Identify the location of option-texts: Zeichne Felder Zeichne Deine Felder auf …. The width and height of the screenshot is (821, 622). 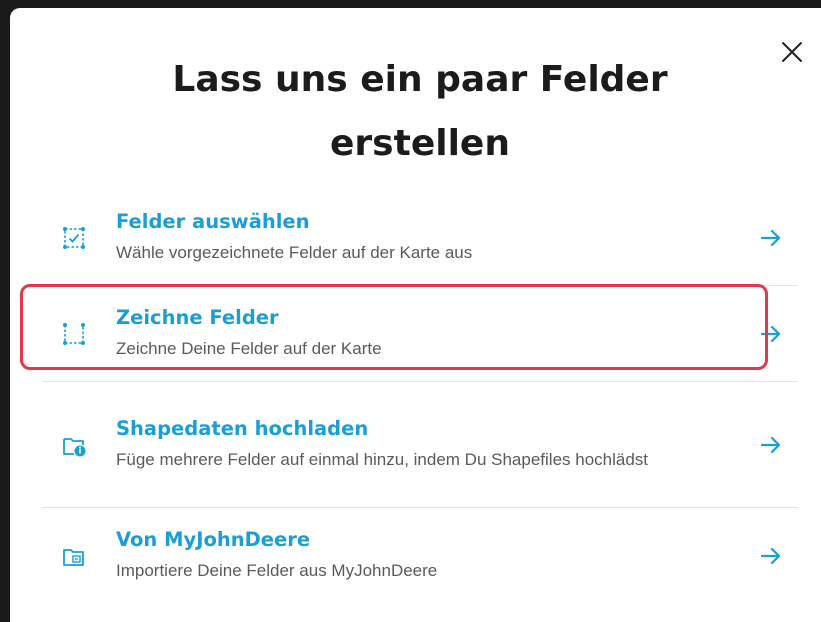
(428, 334).